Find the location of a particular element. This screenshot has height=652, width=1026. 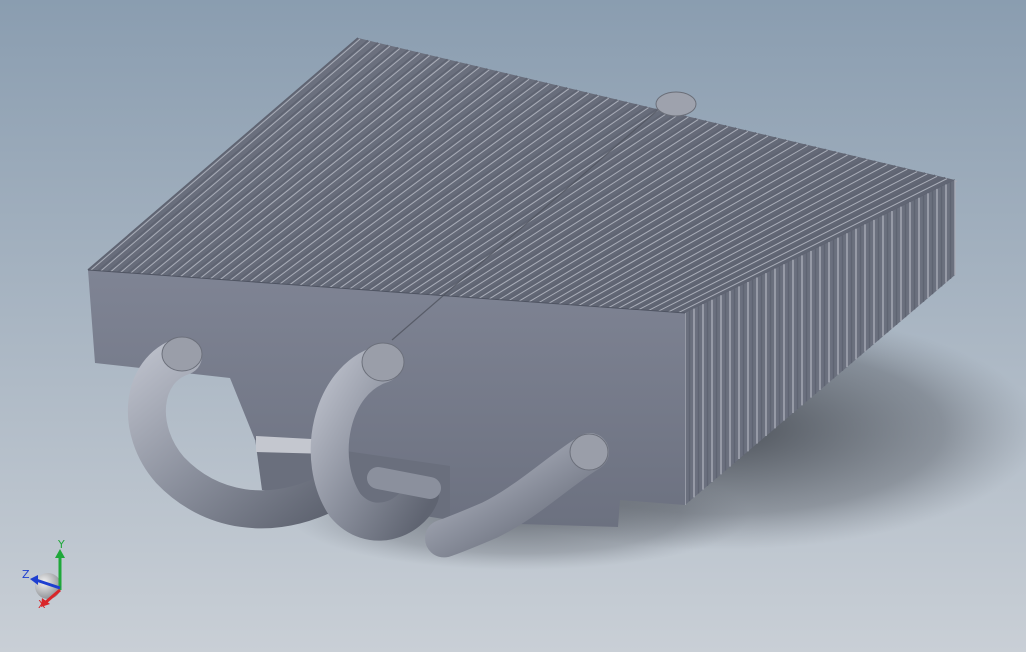

x-axis-label: X is located at coordinates (42, 604).